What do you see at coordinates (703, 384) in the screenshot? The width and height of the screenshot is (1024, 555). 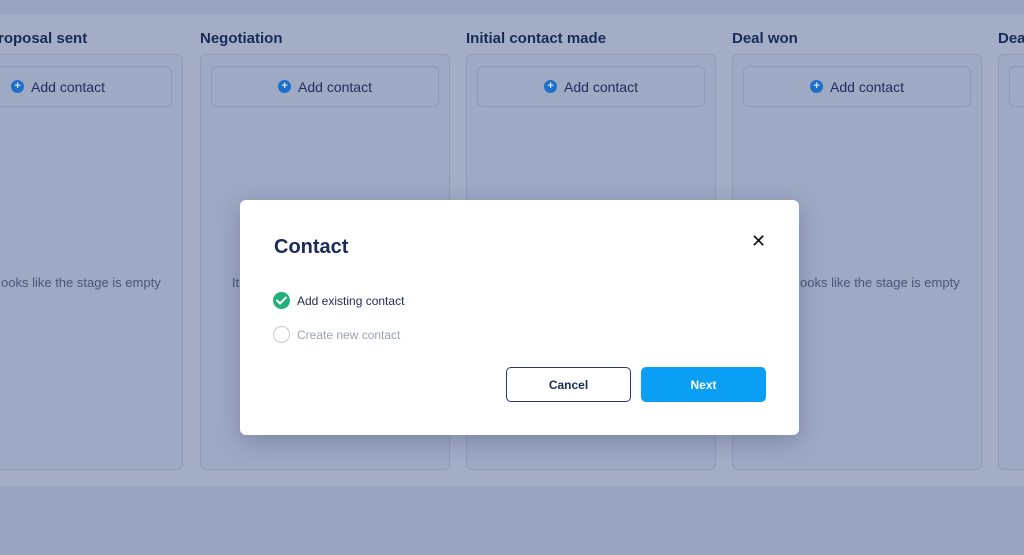 I see `next-button: Next` at bounding box center [703, 384].